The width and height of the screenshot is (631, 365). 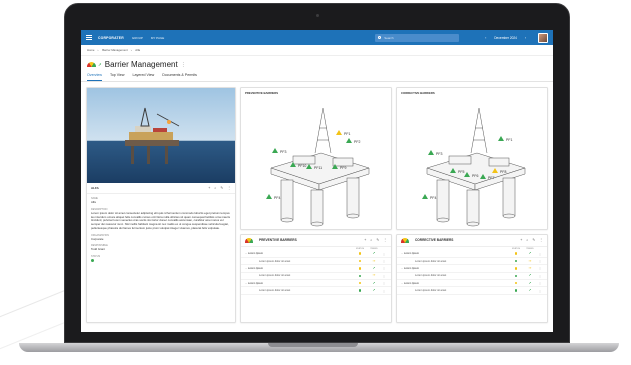 I want to click on tab-documents-permits: Documents & Permits, so click(x=179, y=76).